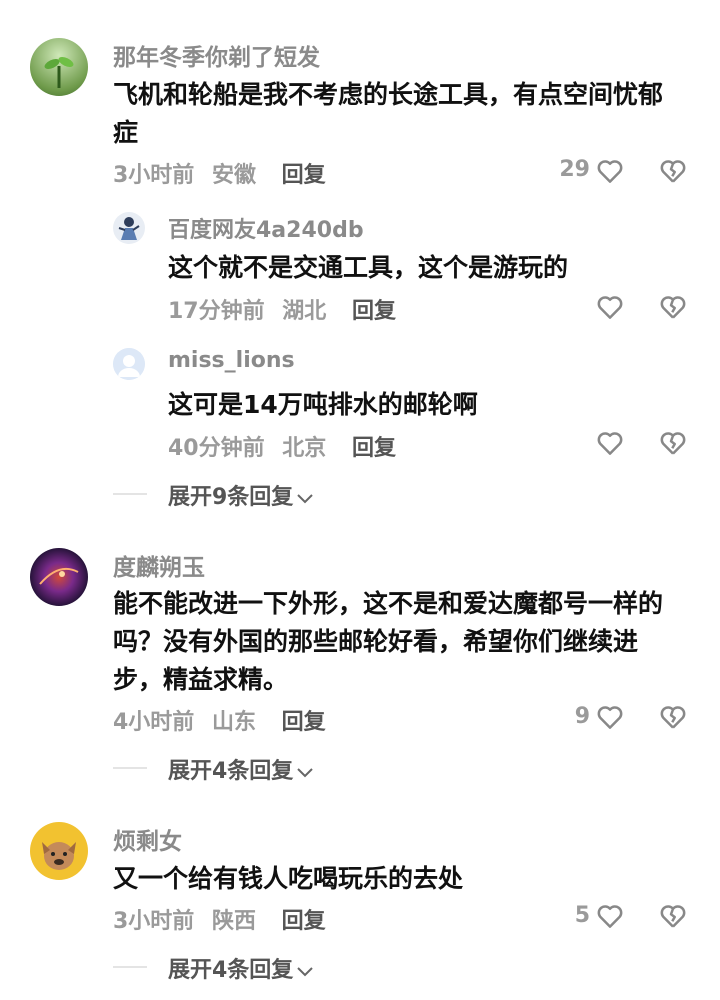 Image resolution: width=720 pixels, height=1000 pixels. I want to click on comment-meta: 4小时前 山东 回复, so click(224, 720).